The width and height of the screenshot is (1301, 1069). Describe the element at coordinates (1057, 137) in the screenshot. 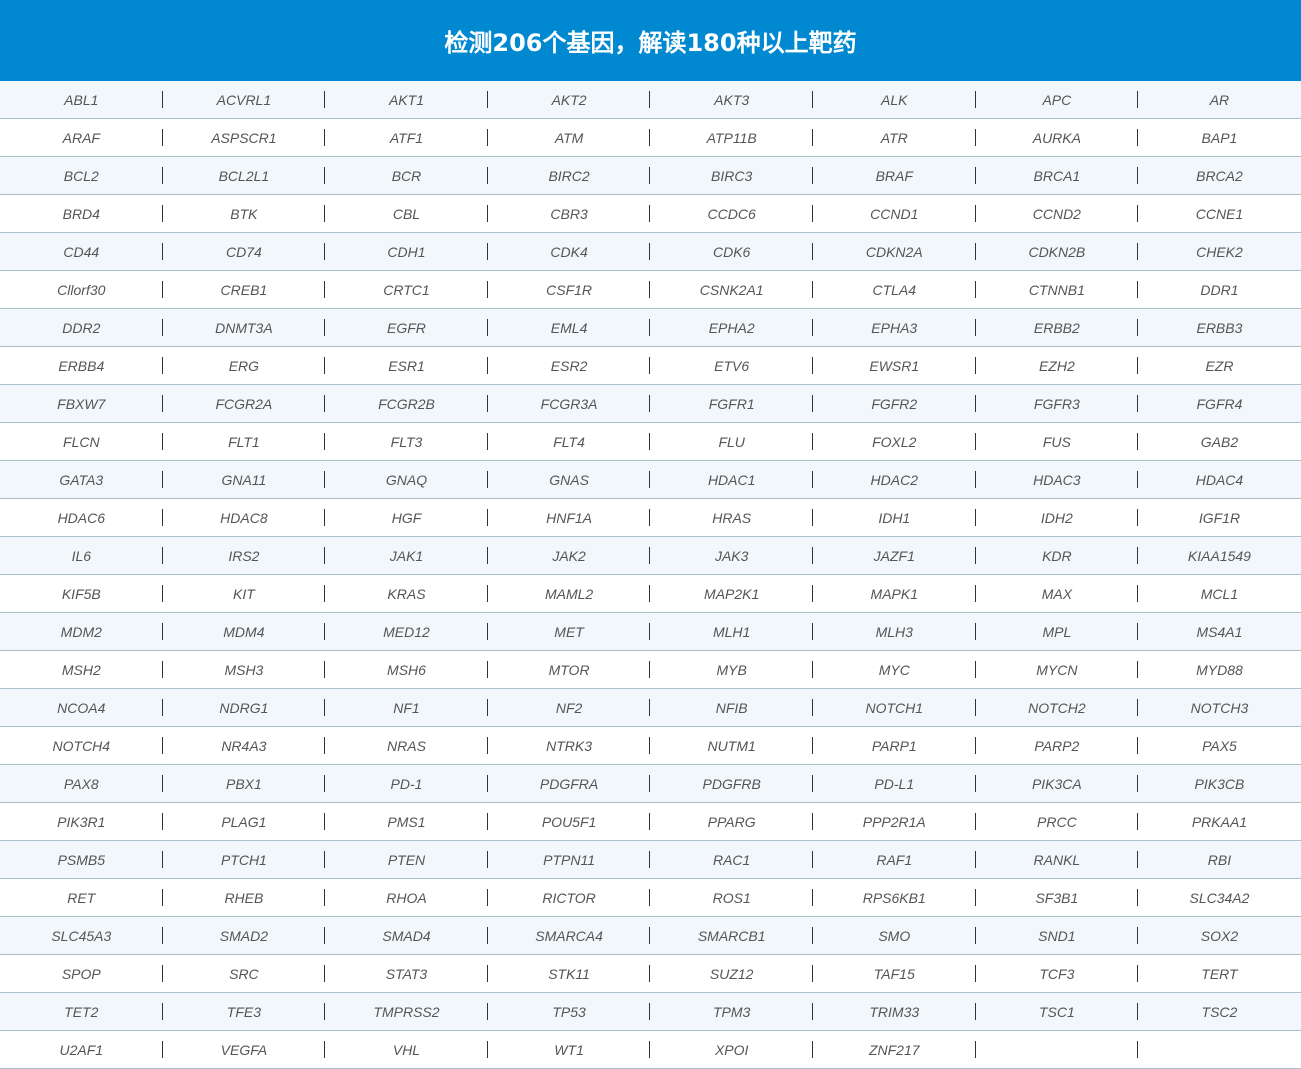

I see `gene-cell: AURKA` at that location.